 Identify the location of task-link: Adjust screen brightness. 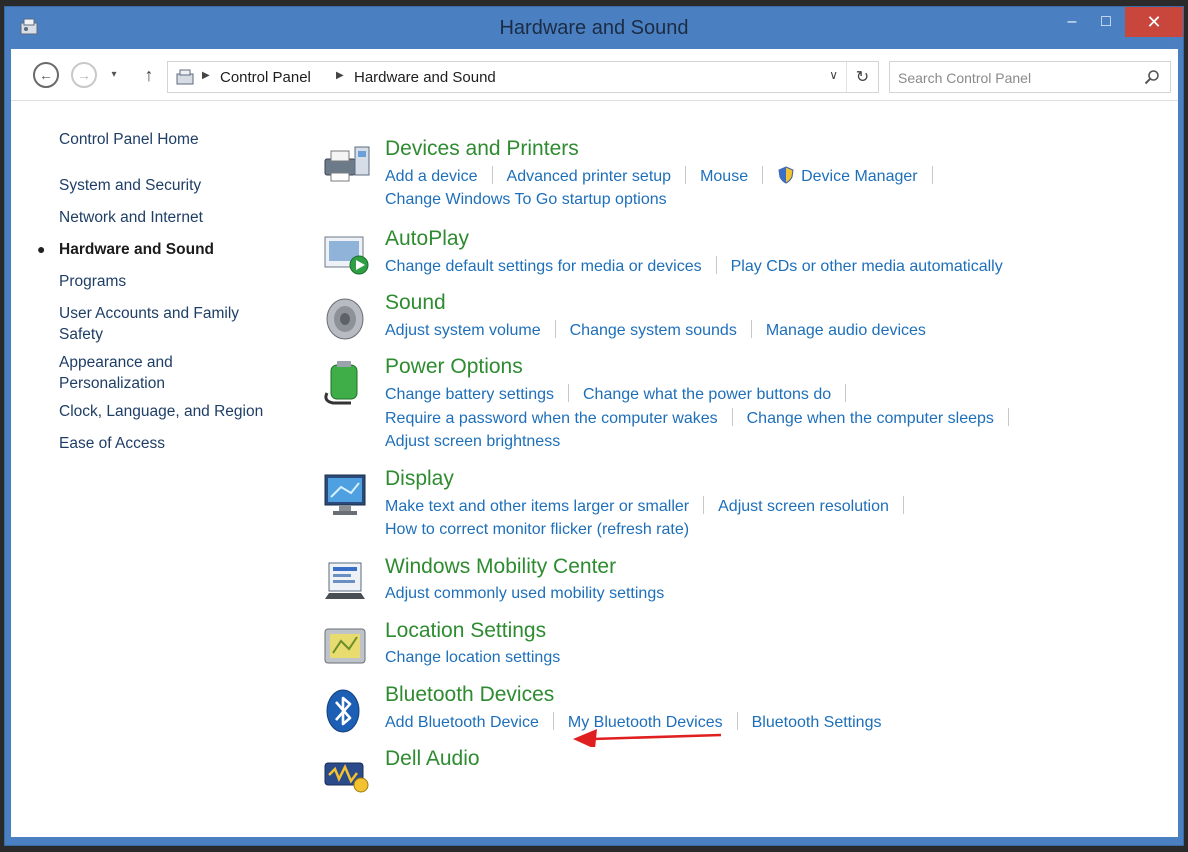
(472, 441).